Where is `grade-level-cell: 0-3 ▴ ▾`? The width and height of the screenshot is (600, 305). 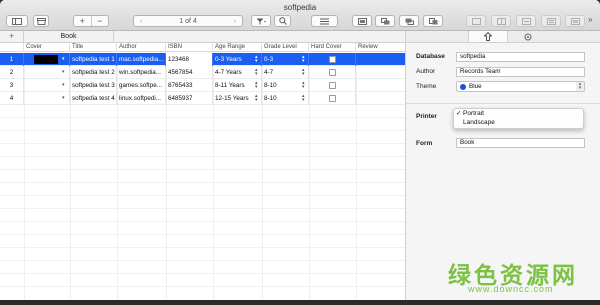 grade-level-cell: 0-3 ▴ ▾ is located at coordinates (285, 59).